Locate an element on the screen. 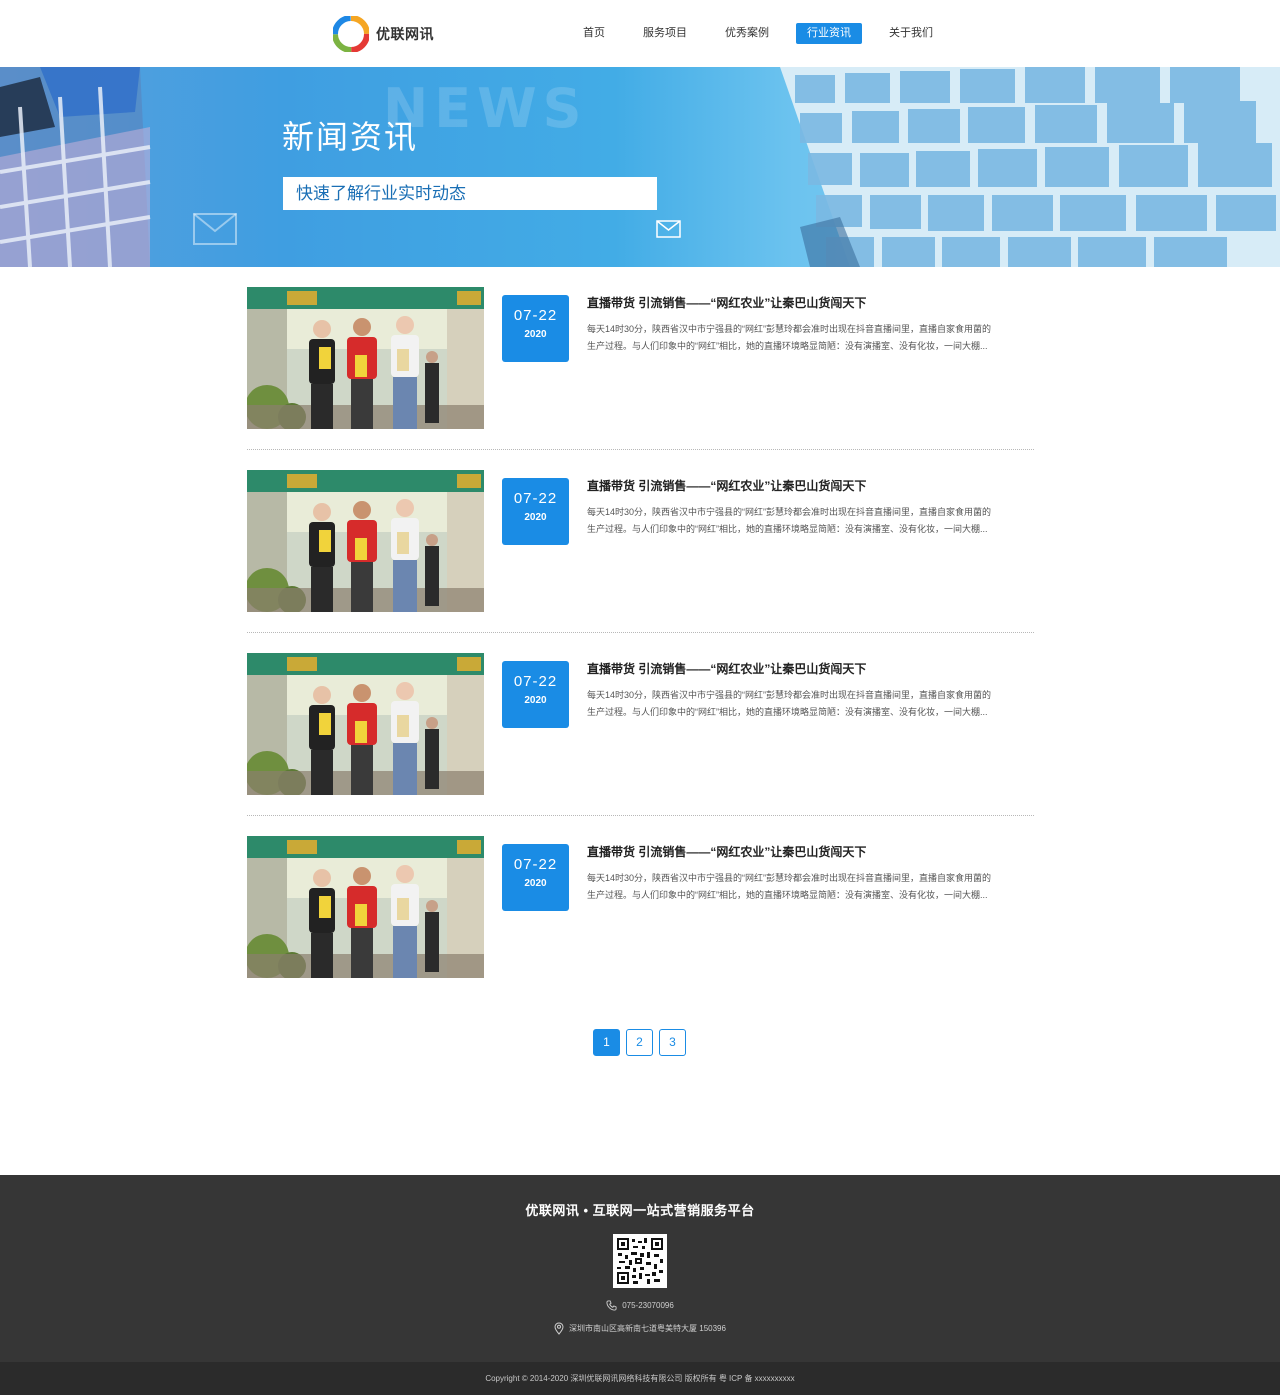  logo: 优联网讯 is located at coordinates (383, 34).